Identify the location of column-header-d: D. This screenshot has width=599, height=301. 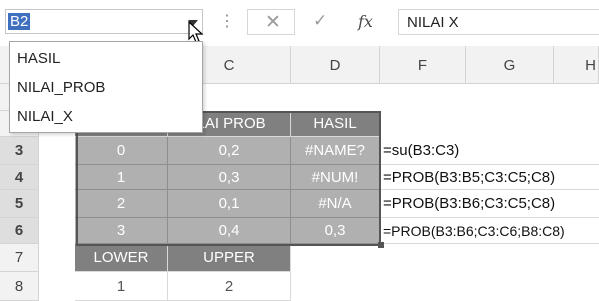
(335, 65).